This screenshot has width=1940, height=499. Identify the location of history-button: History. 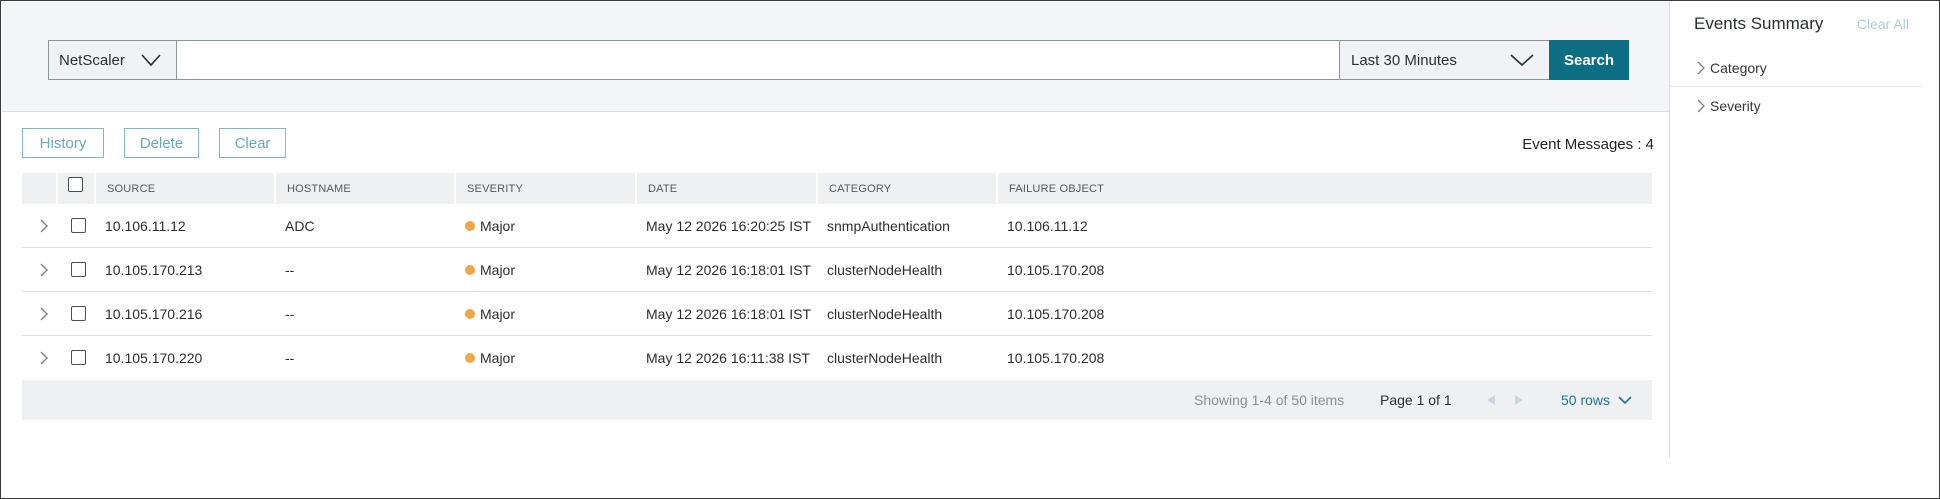
(63, 143).